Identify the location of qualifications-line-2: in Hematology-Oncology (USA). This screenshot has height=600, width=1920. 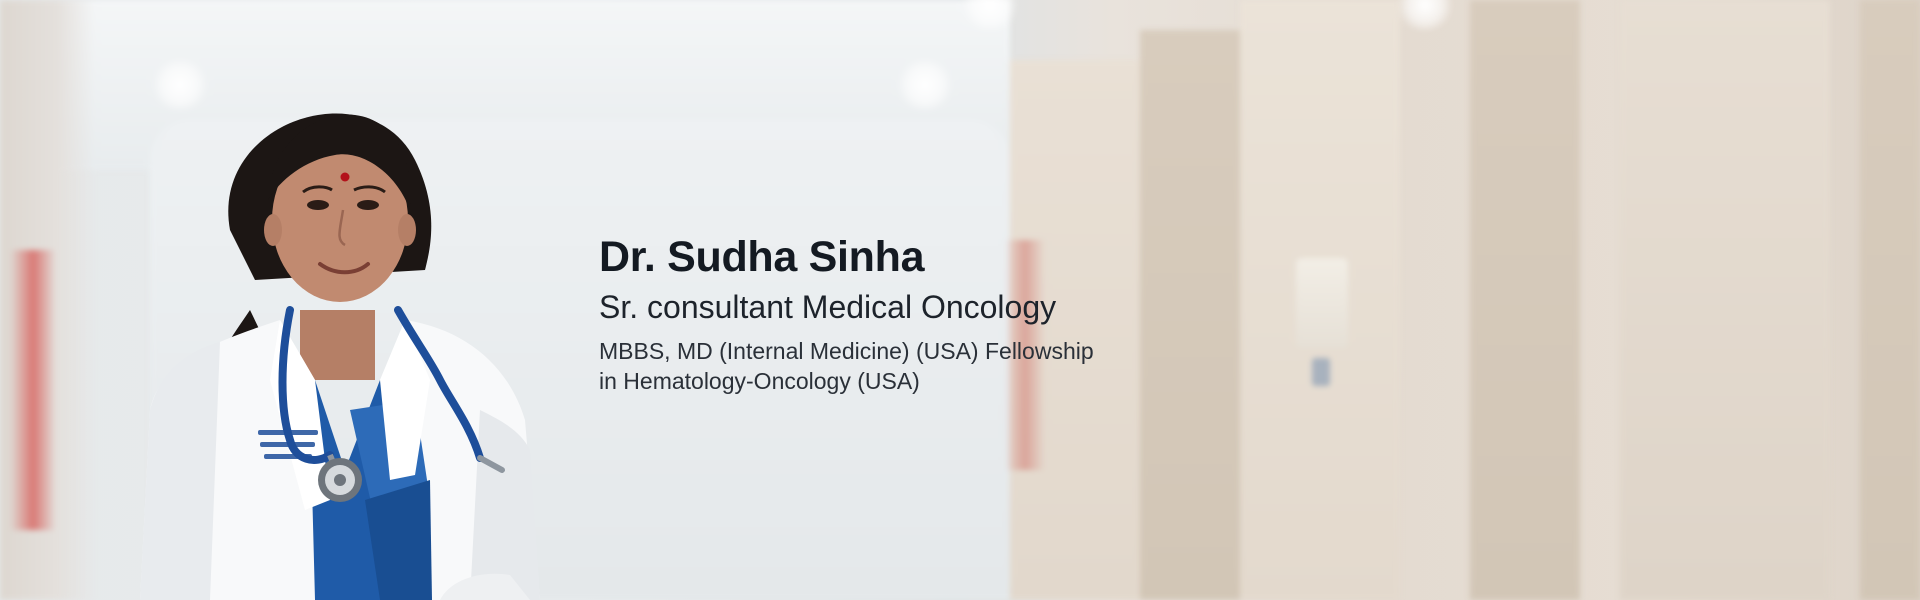
(759, 381).